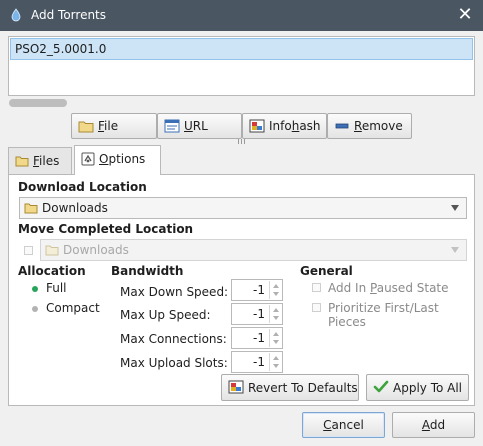  I want to click on allocation-compact-label: Compact, so click(73, 308).